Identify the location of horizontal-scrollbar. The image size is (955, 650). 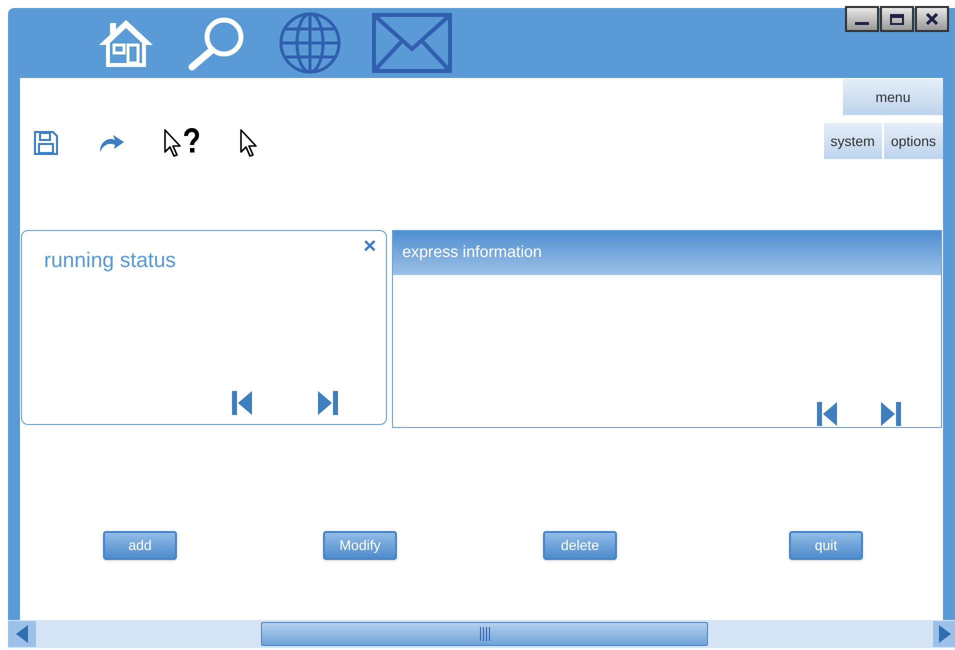
(481, 634).